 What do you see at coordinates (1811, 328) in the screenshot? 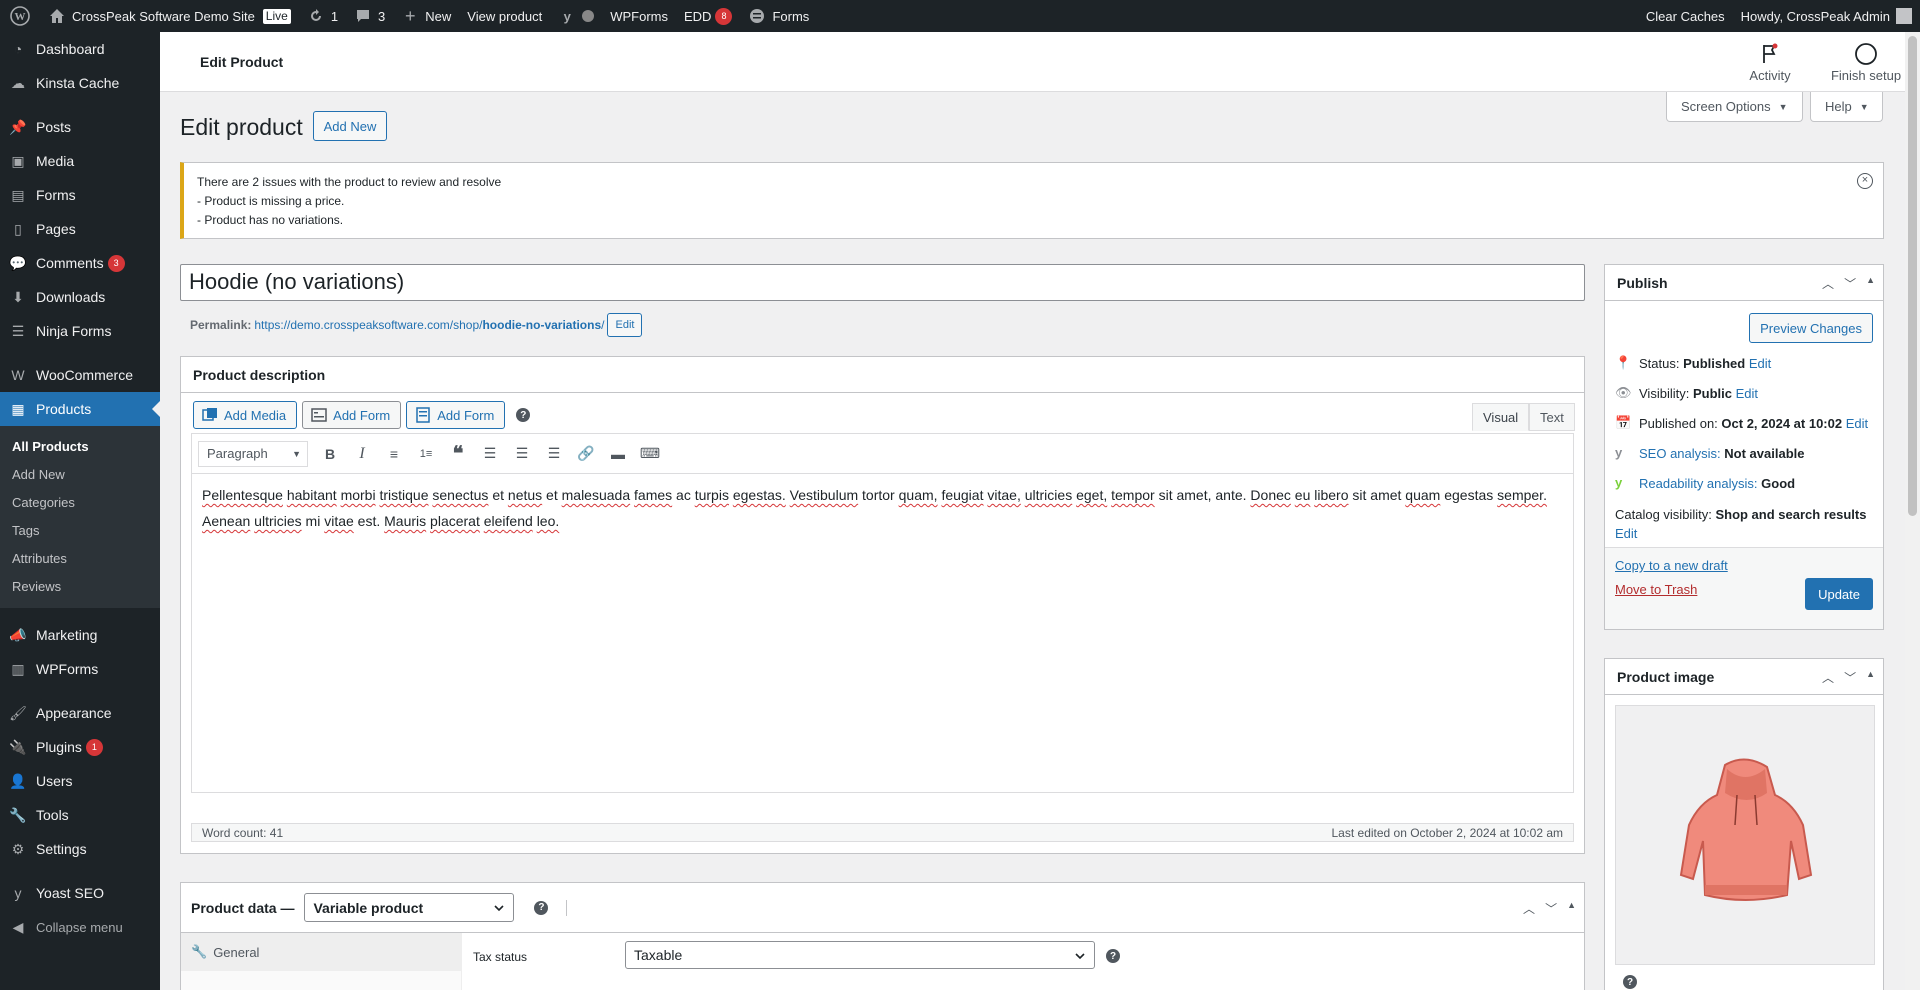
I see `preview-changes-button: Preview Changes` at bounding box center [1811, 328].